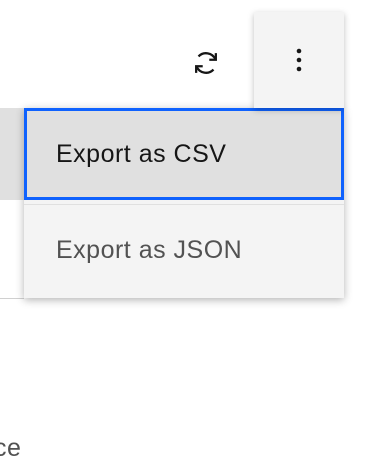  I want to click on menu-item-label: Export as JSON, so click(149, 250).